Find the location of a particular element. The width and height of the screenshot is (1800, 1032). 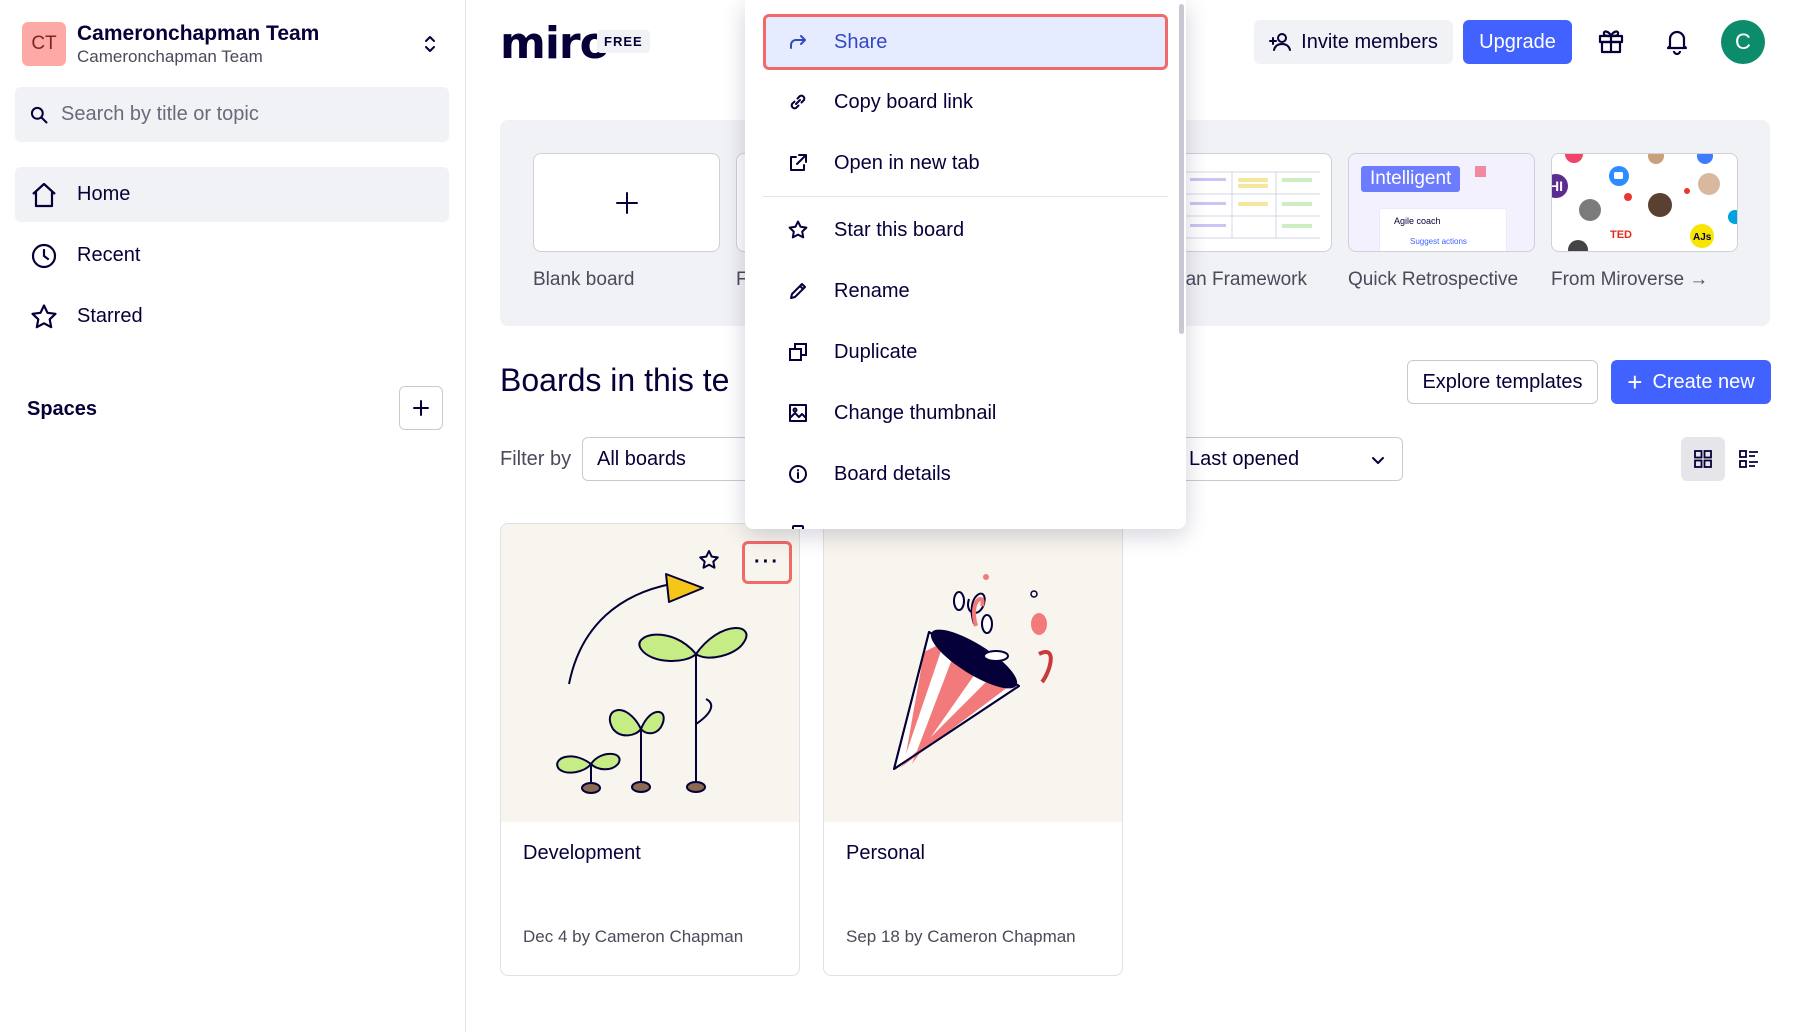

board-thumbnail is located at coordinates (973, 673).